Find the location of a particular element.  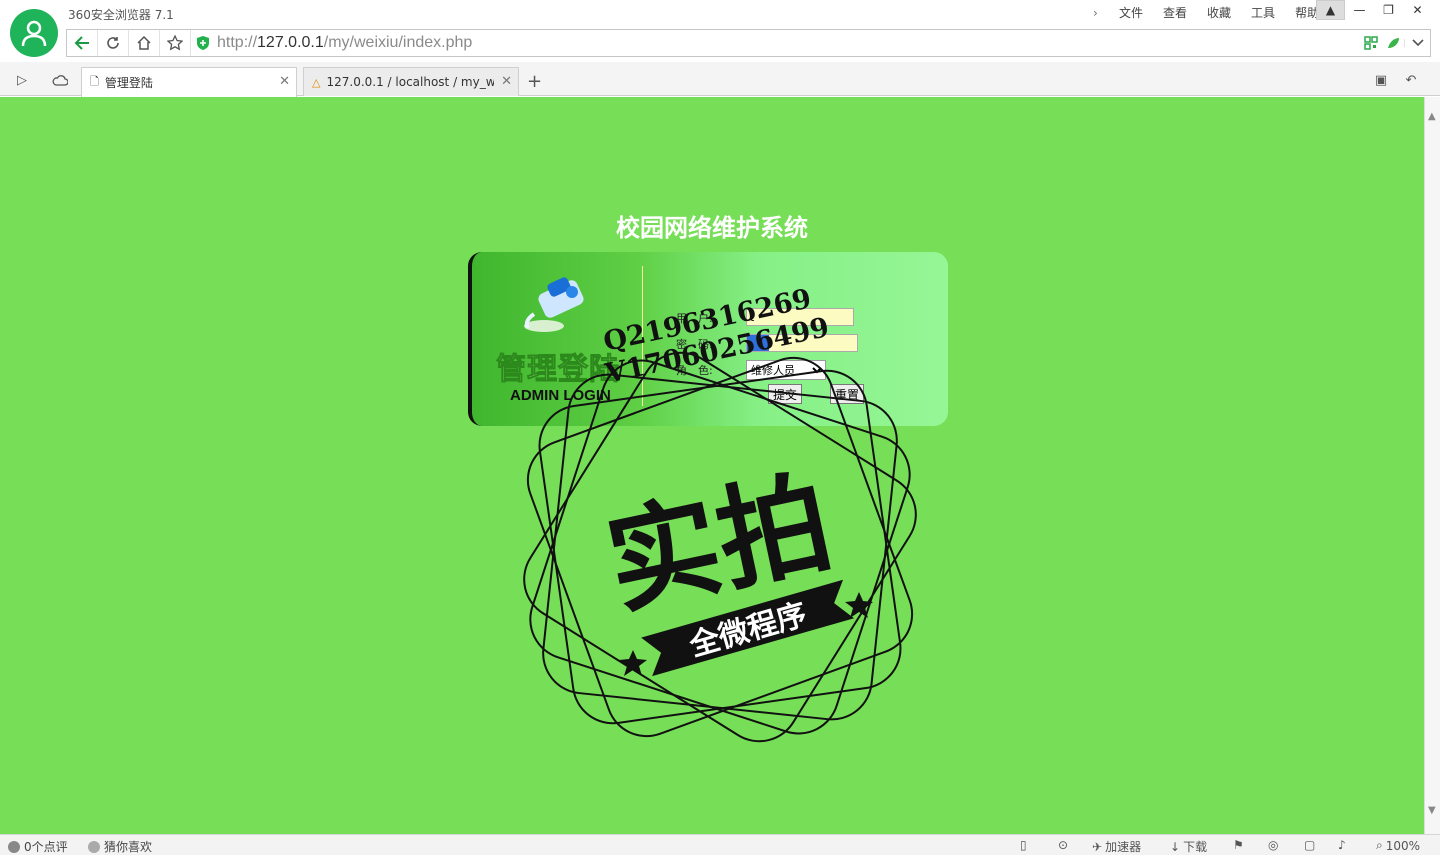

stamp-banner-text: 全微程序 is located at coordinates (748, 630).